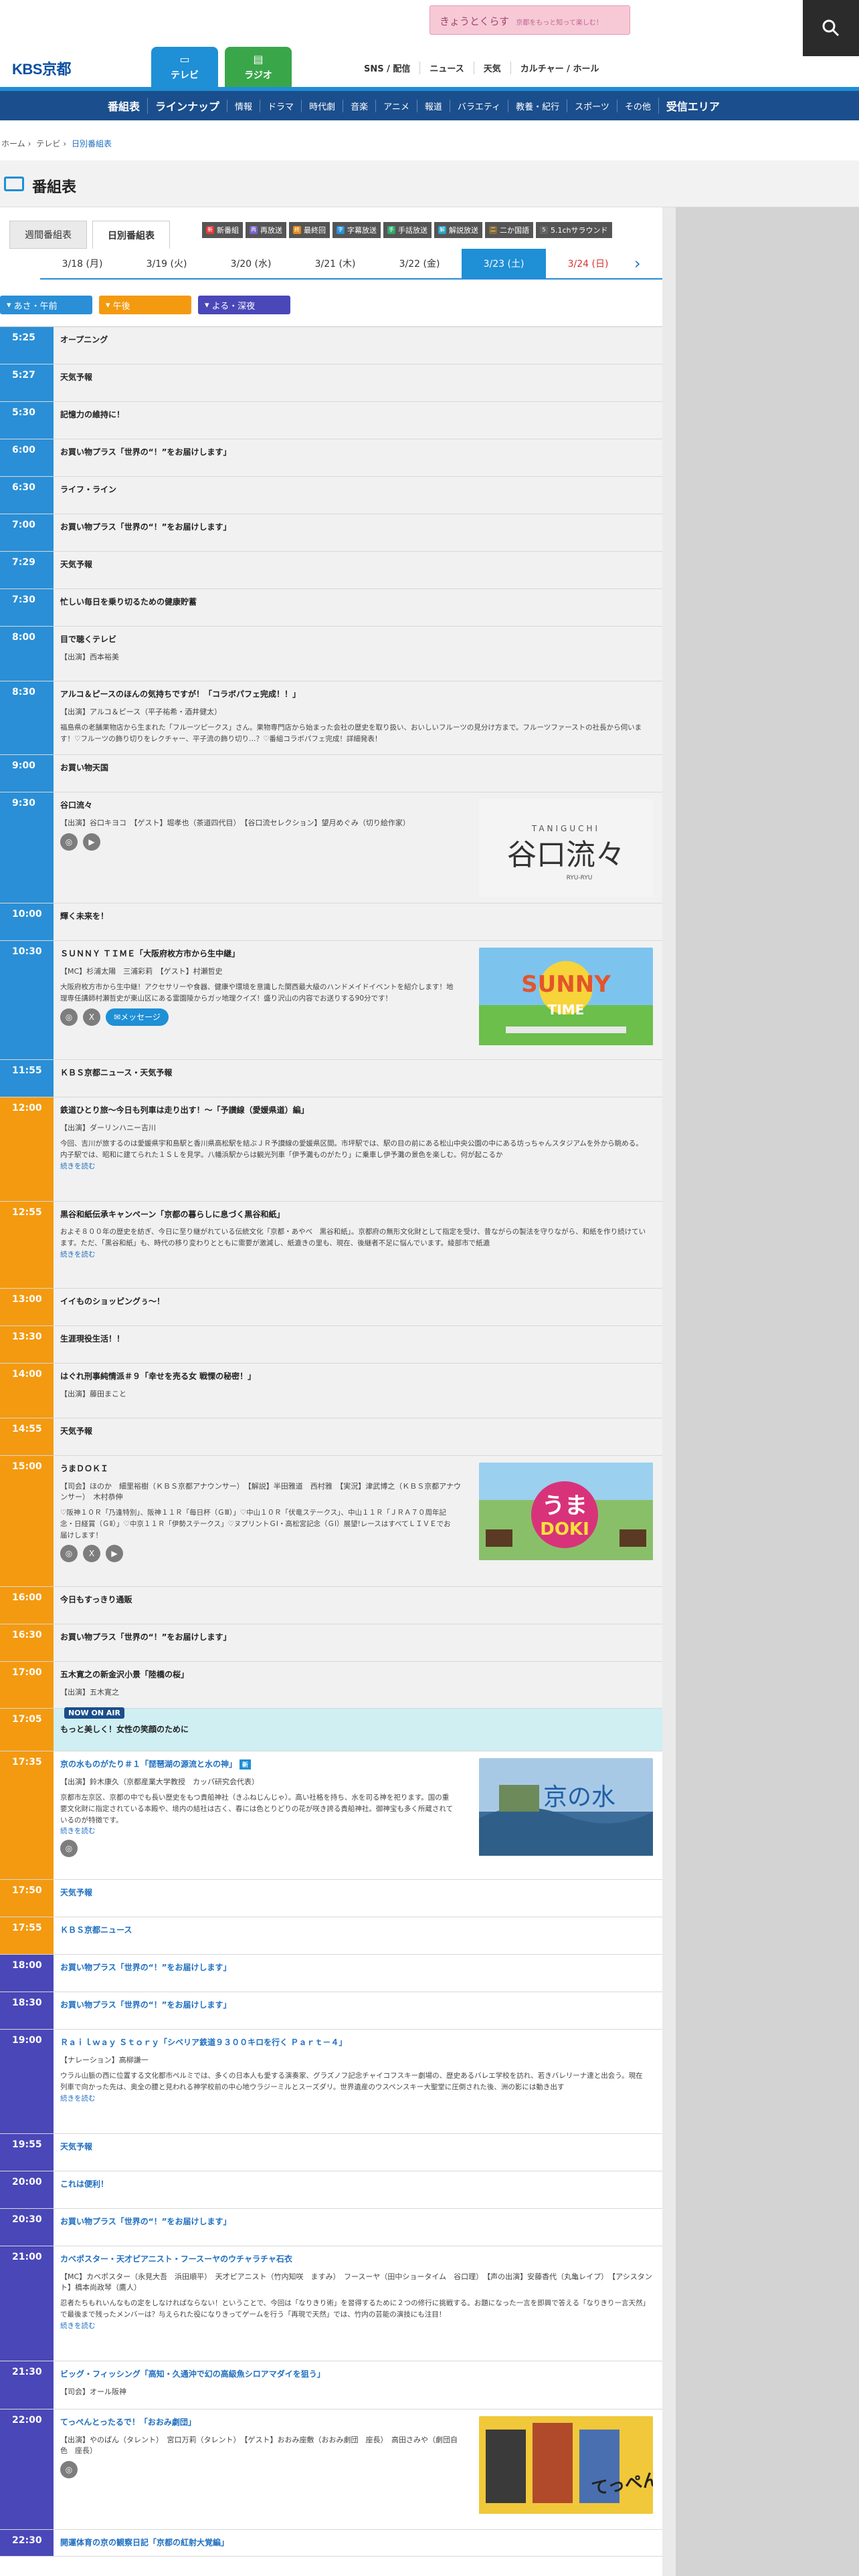 The image size is (859, 2576). I want to click on program-title: 記憶力の維持に！, so click(358, 414).